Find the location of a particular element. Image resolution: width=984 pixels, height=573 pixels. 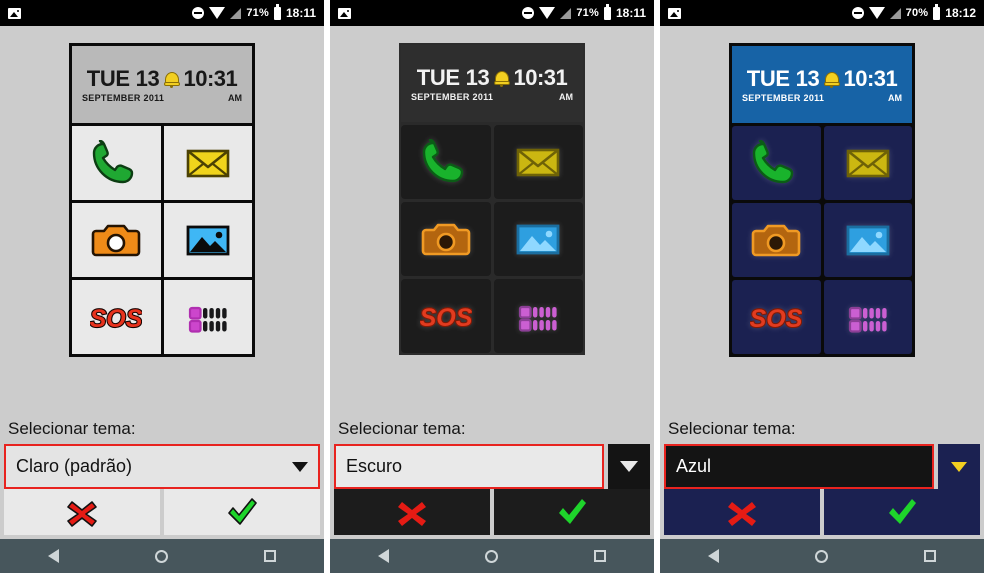

theme-selector-label: Selecionar tema: is located at coordinates (402, 428).